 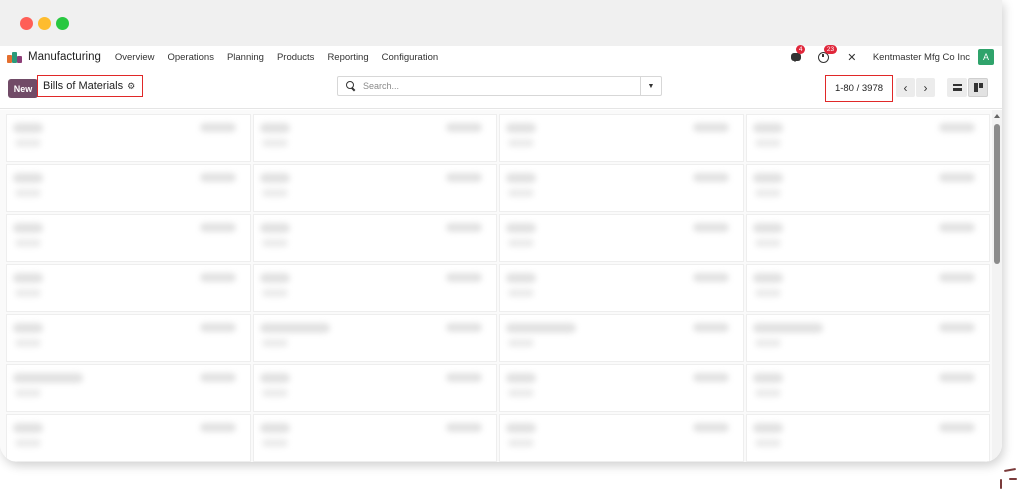 I want to click on company-switcher: Kentmaster Mfg Co Inc, so click(x=921, y=57).